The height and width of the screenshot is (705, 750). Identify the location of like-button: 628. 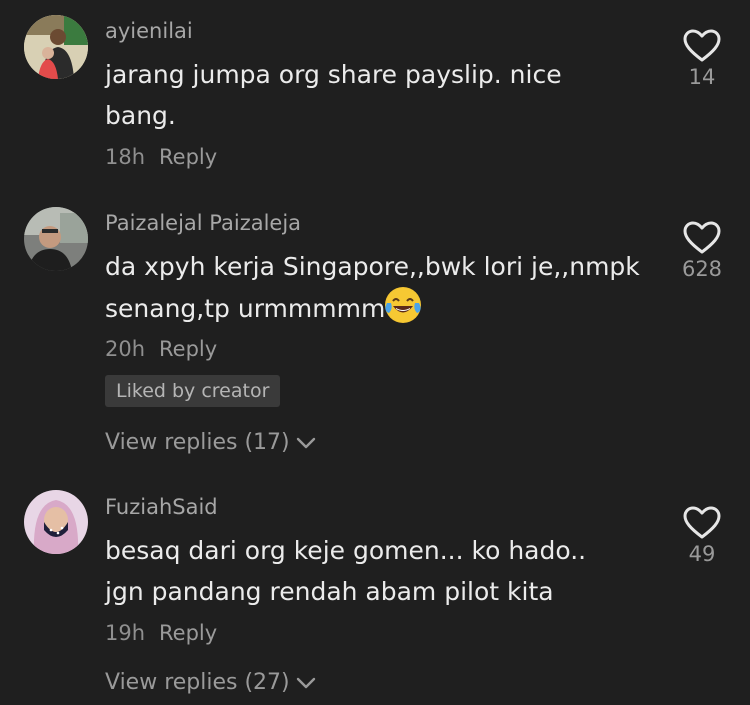
(702, 251).